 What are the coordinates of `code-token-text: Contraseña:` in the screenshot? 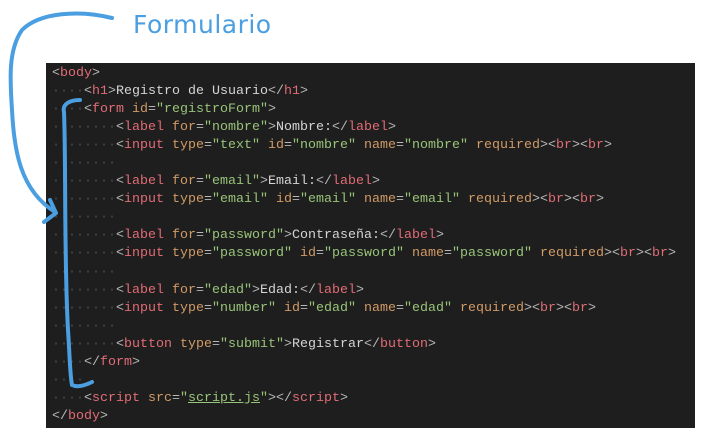 It's located at (335, 236).